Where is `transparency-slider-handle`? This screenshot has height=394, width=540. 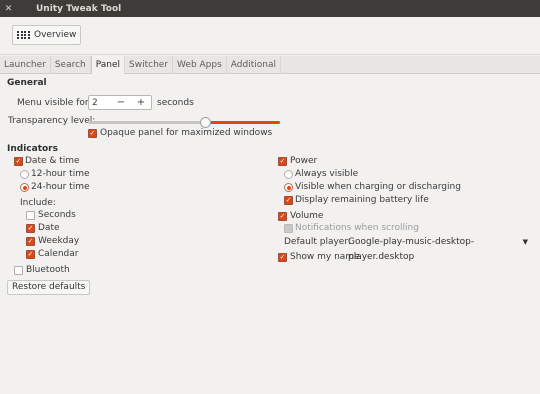
transparency-slider-handle is located at coordinates (205, 122).